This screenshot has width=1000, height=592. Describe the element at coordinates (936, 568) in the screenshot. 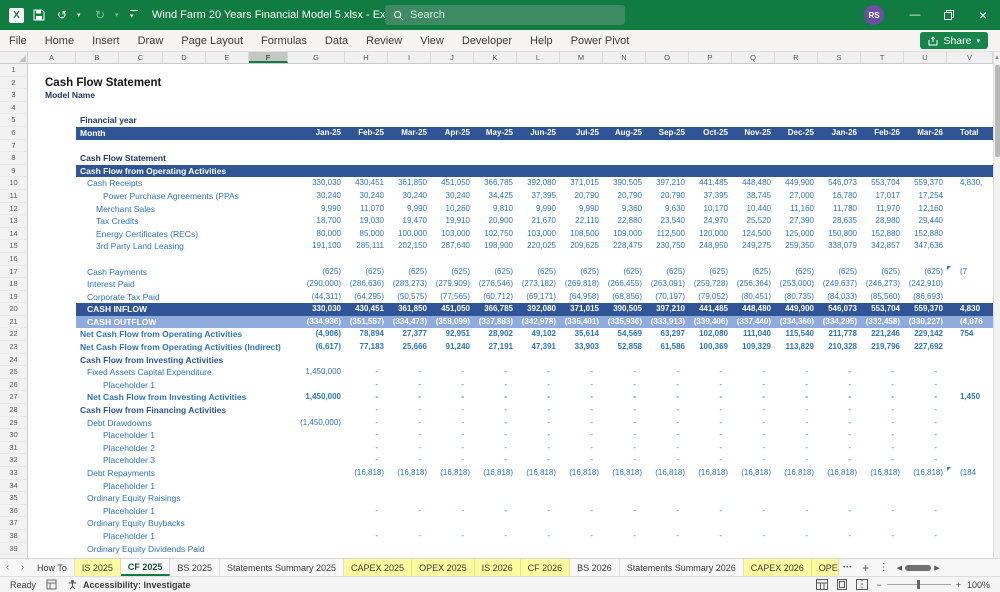

I see `hscroll-right-icon: ▶` at that location.